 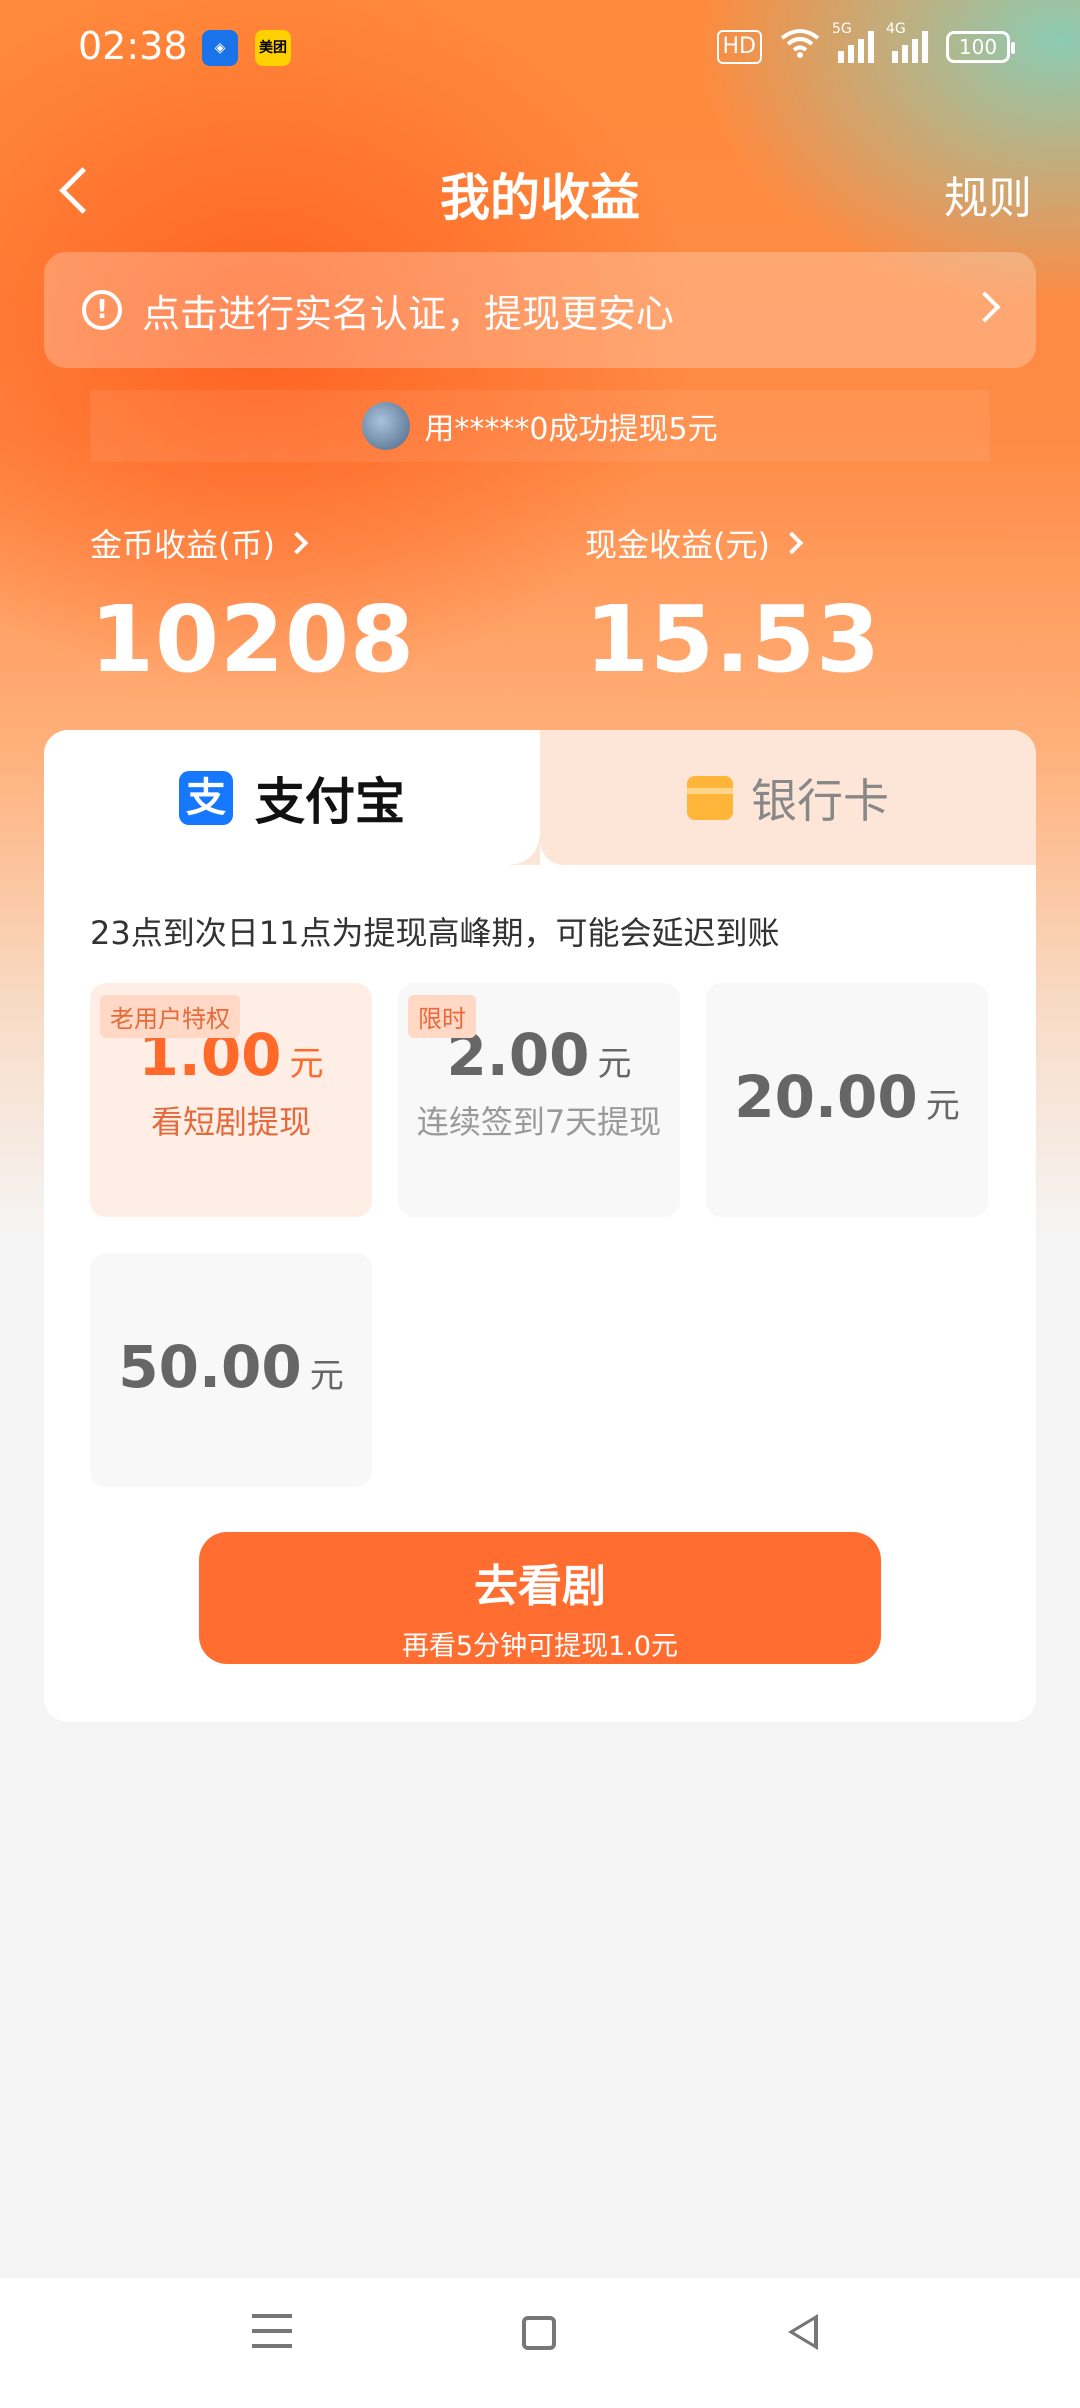 What do you see at coordinates (540, 50) in the screenshot?
I see `status-bar: 02:38 ◈ 美团 HD 5G 4G 100` at bounding box center [540, 50].